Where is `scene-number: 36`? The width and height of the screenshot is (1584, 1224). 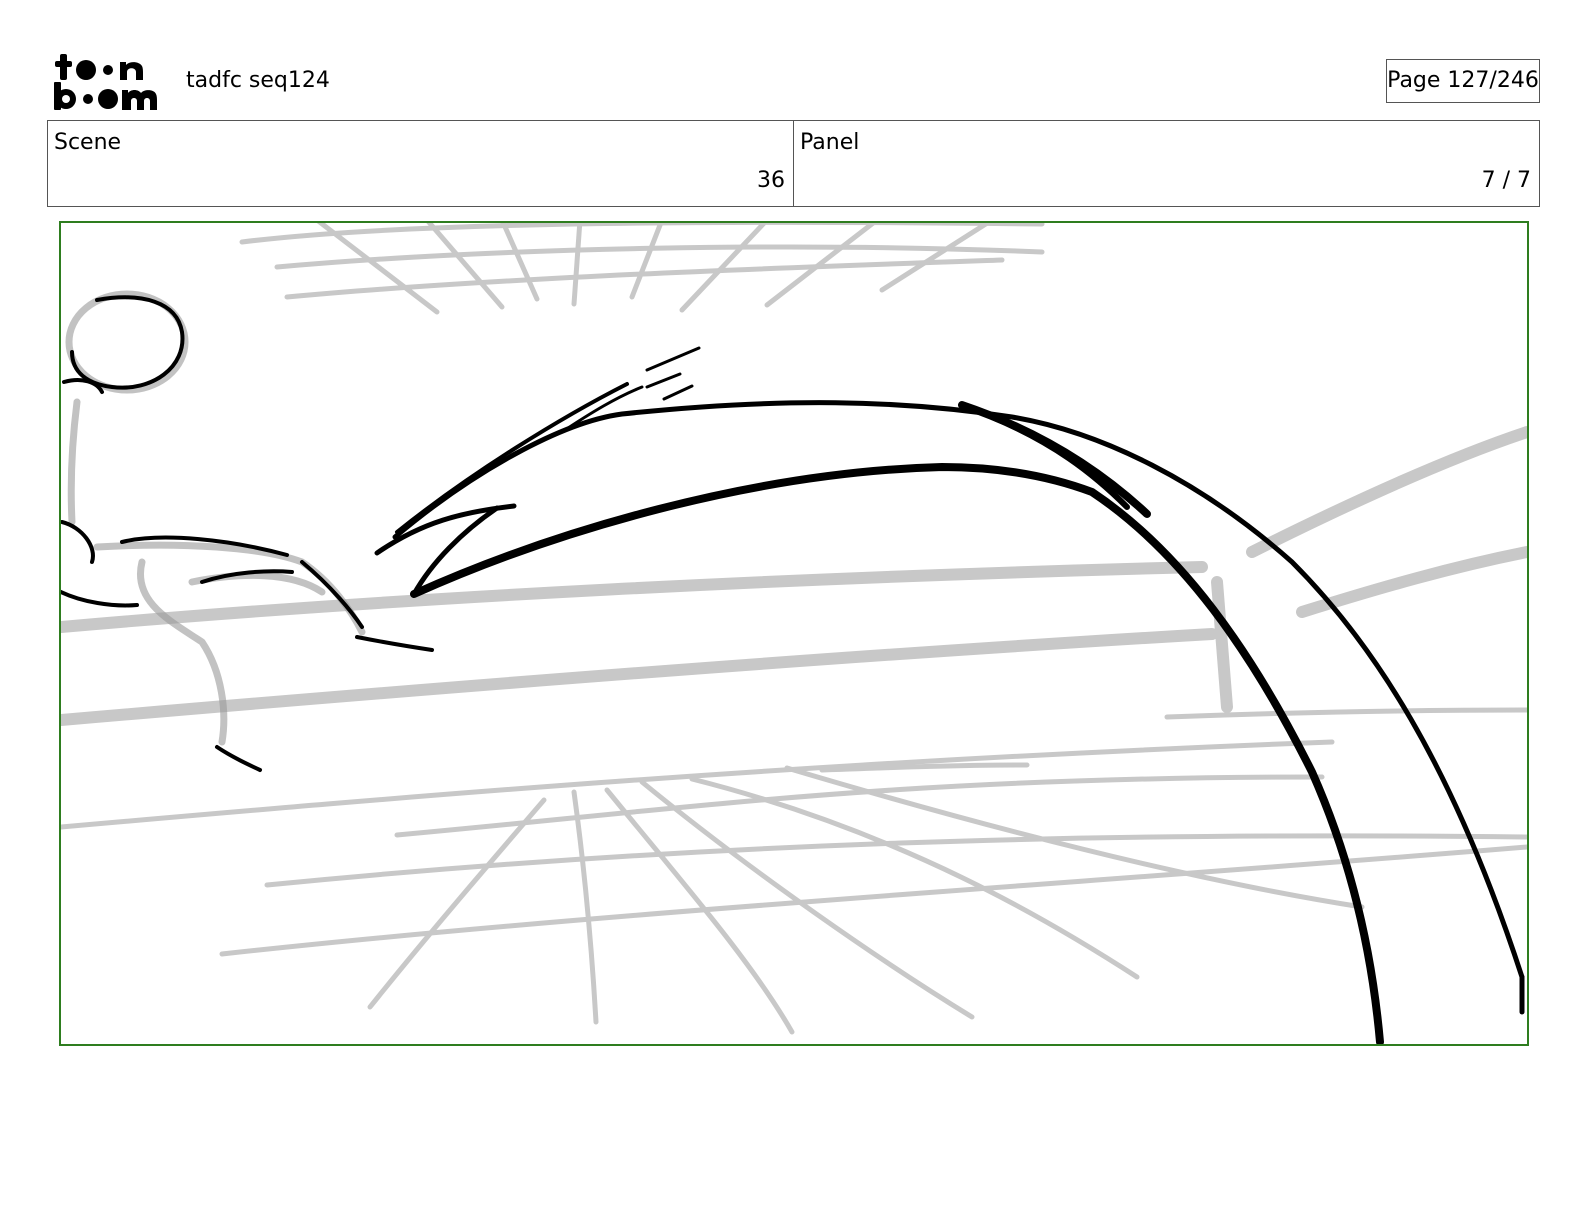
scene-number: 36 is located at coordinates (771, 180).